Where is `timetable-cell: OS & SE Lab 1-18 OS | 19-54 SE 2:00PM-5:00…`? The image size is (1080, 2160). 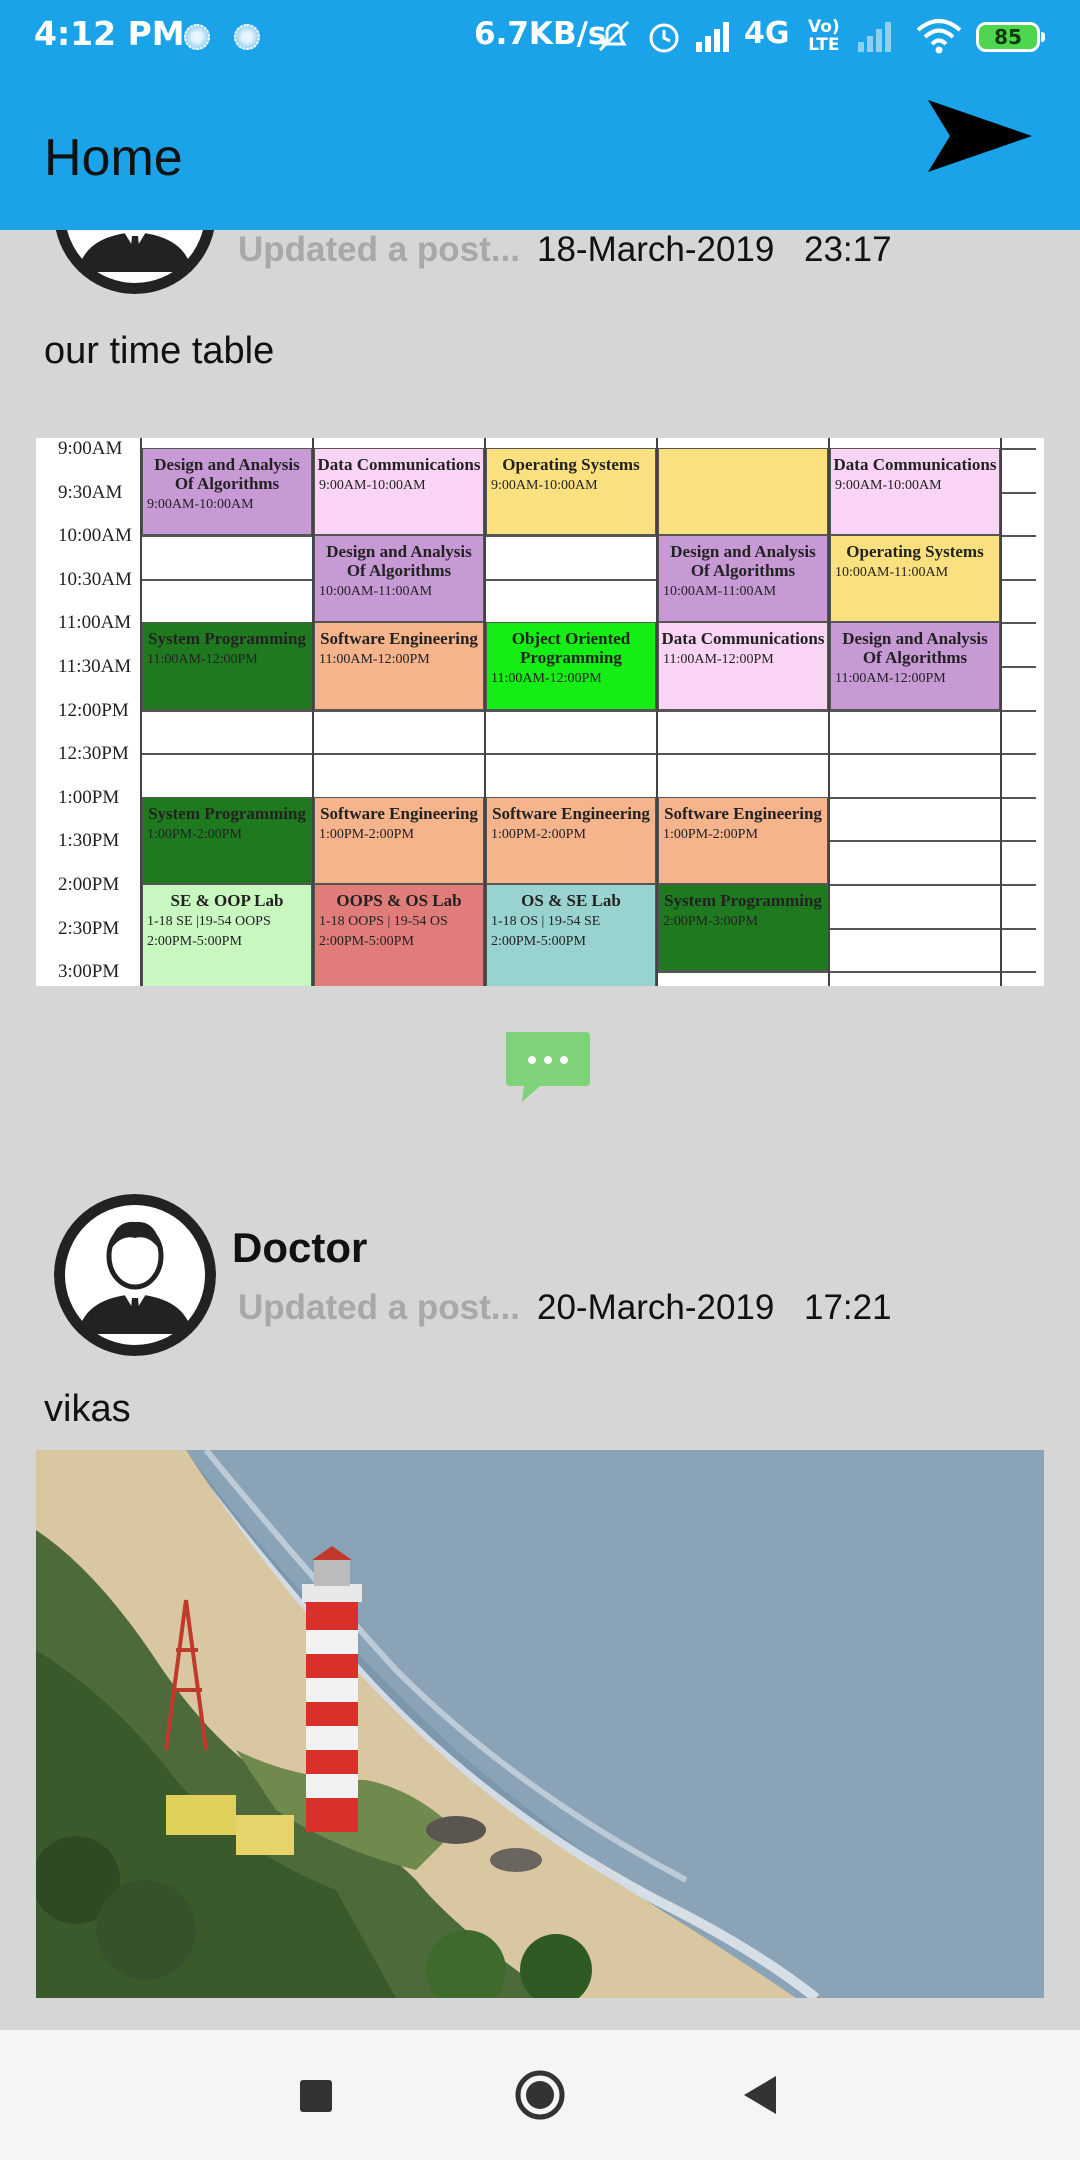
timetable-cell: OS & SE Lab 1-18 OS | 19-54 SE 2:00PM-5:00… is located at coordinates (571, 935).